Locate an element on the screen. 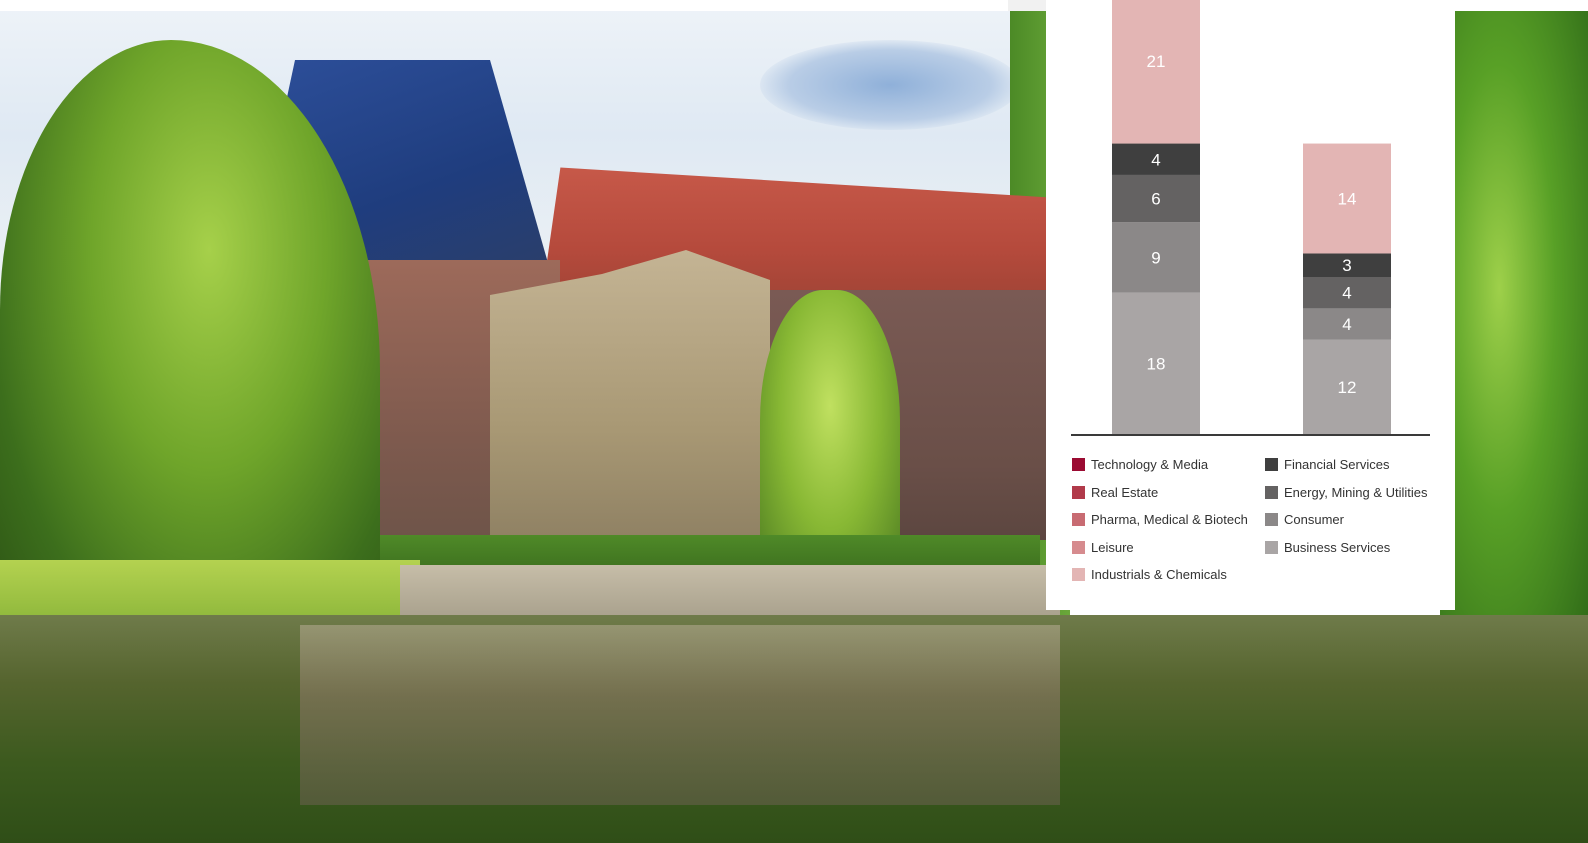 The width and height of the screenshot is (1588, 843). legend-label: Consumer is located at coordinates (1314, 519).